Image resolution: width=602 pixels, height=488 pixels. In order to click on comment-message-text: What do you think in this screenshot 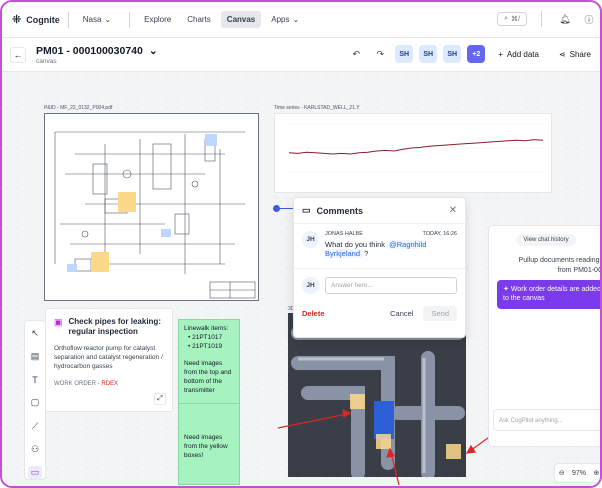, I will do `click(355, 244)`.